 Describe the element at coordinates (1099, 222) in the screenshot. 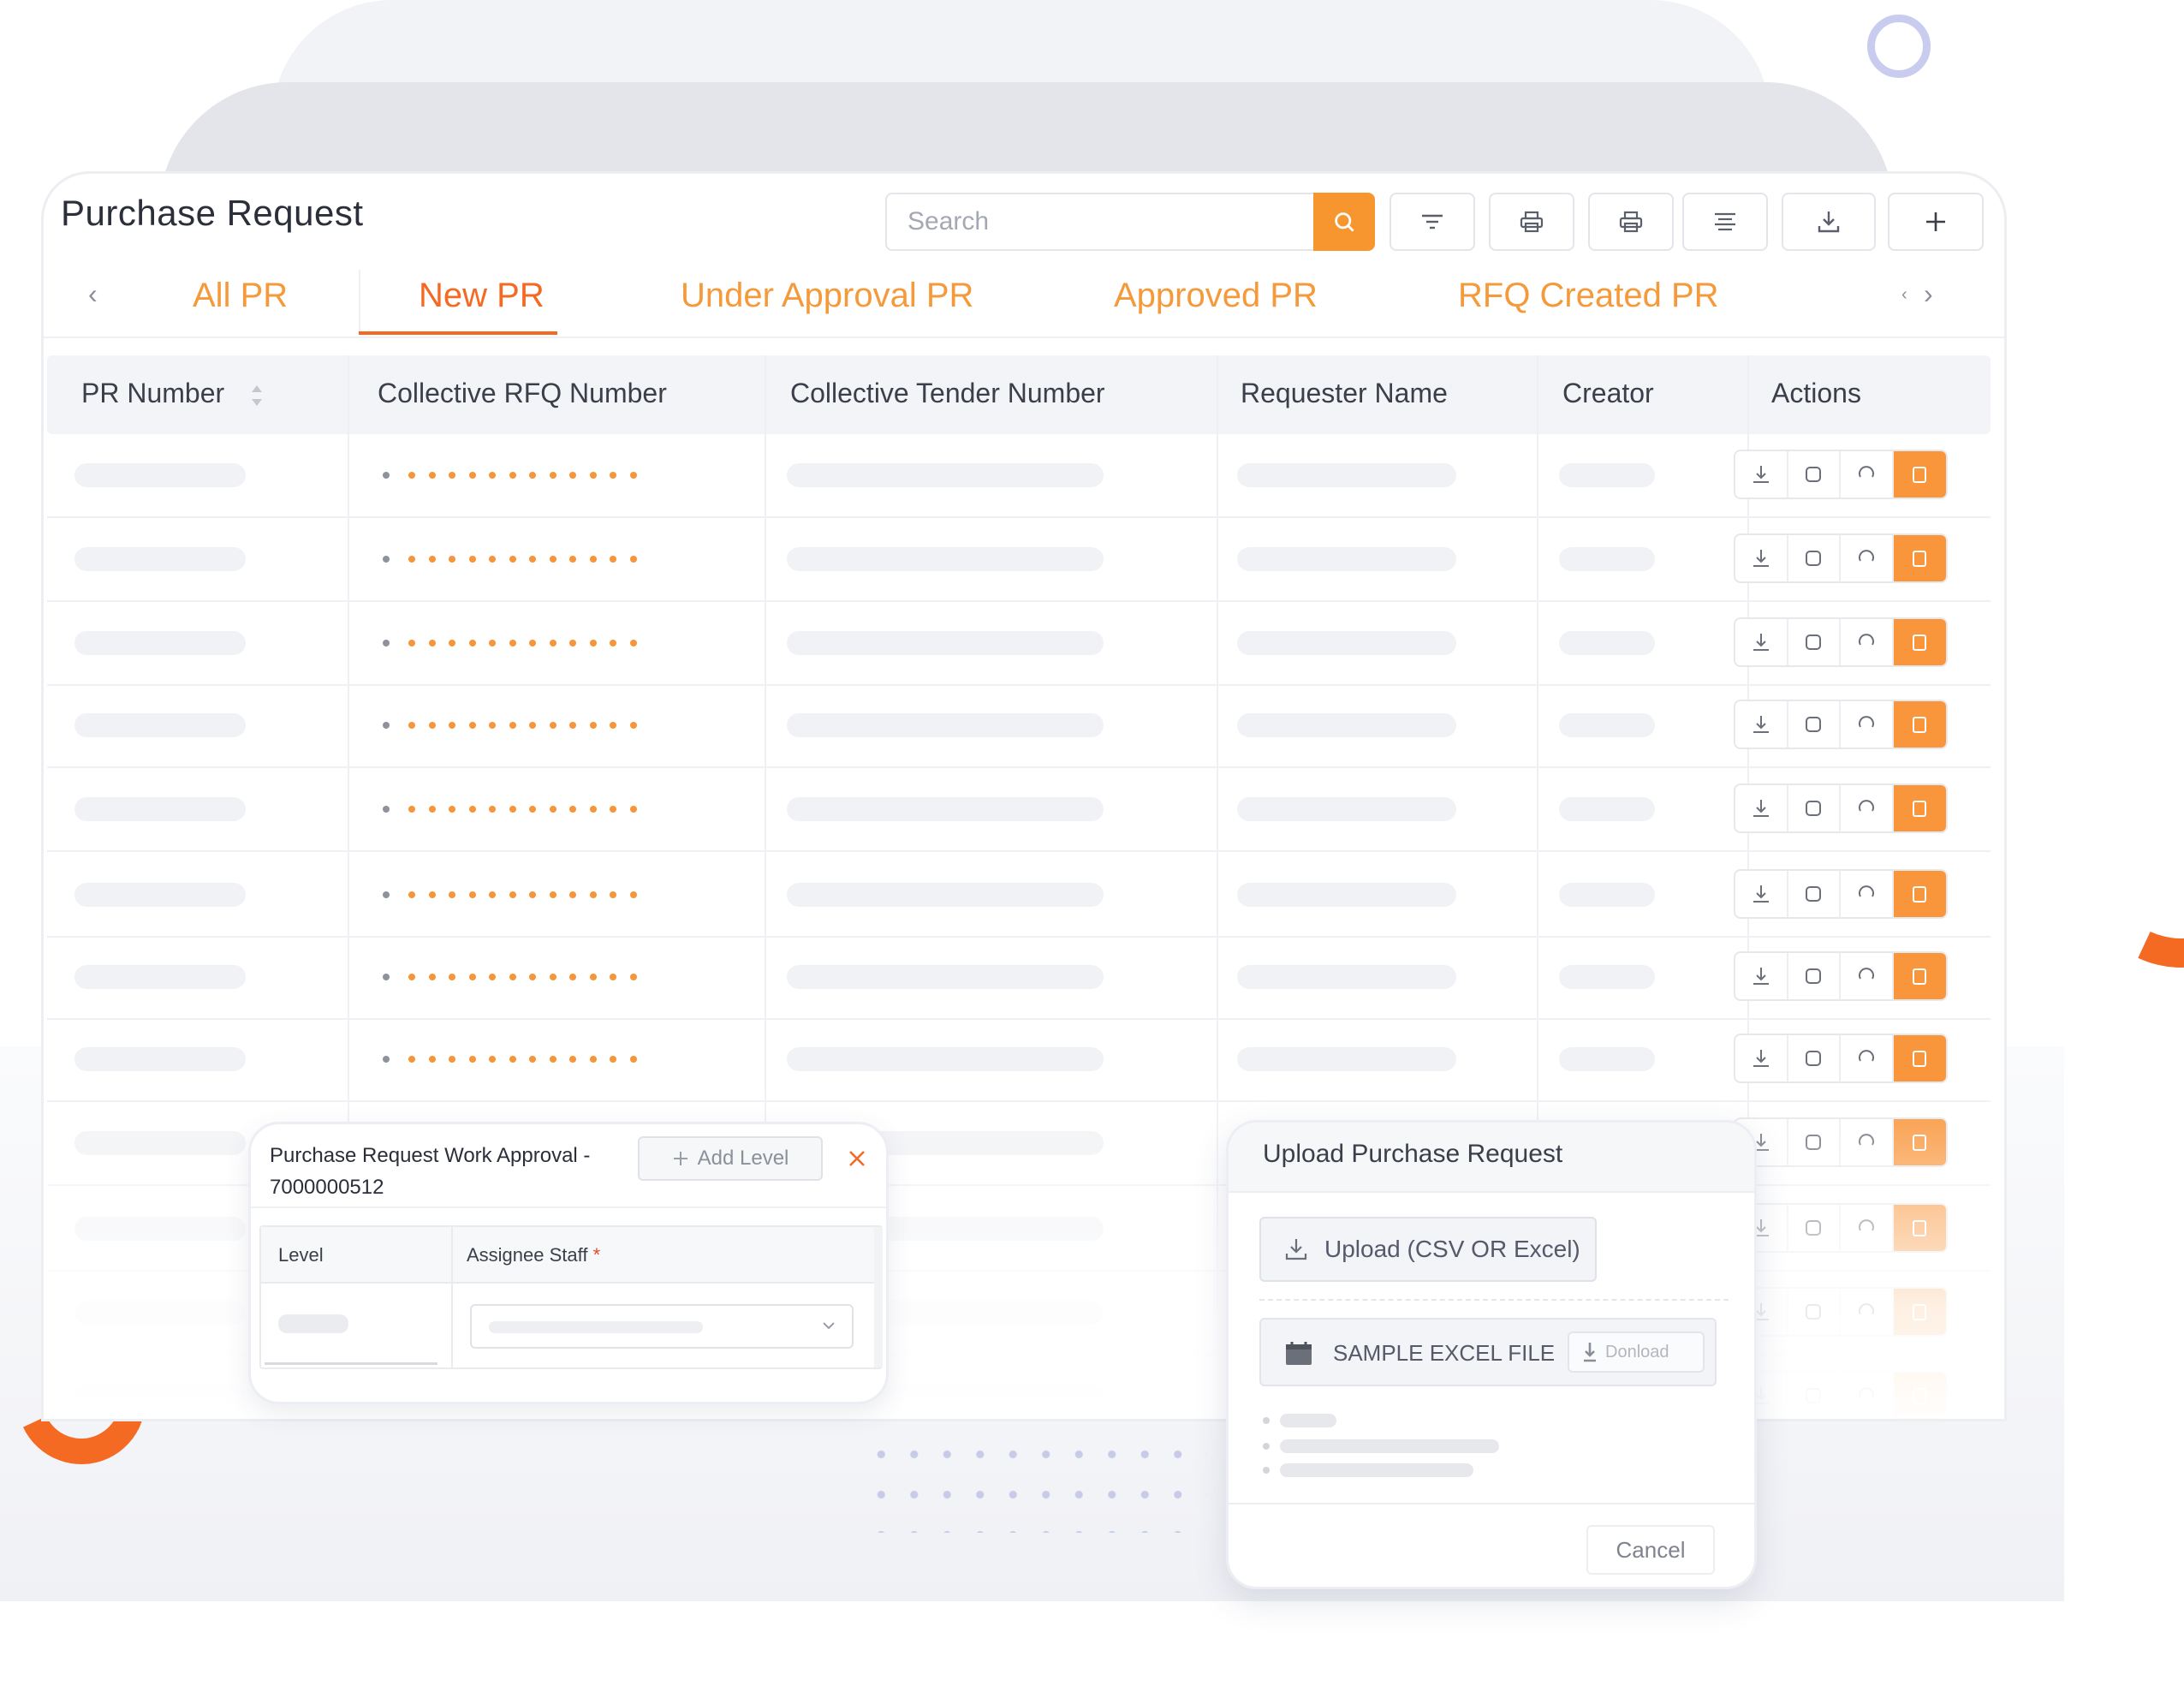

I see `search-input` at that location.